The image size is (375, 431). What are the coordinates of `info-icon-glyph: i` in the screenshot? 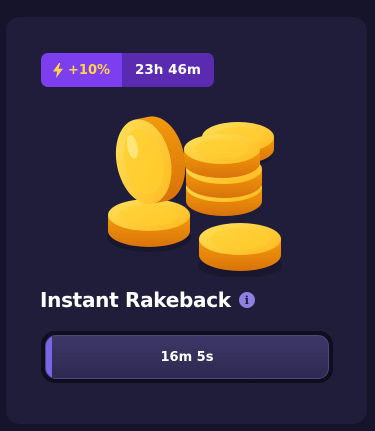 It's located at (246, 300).